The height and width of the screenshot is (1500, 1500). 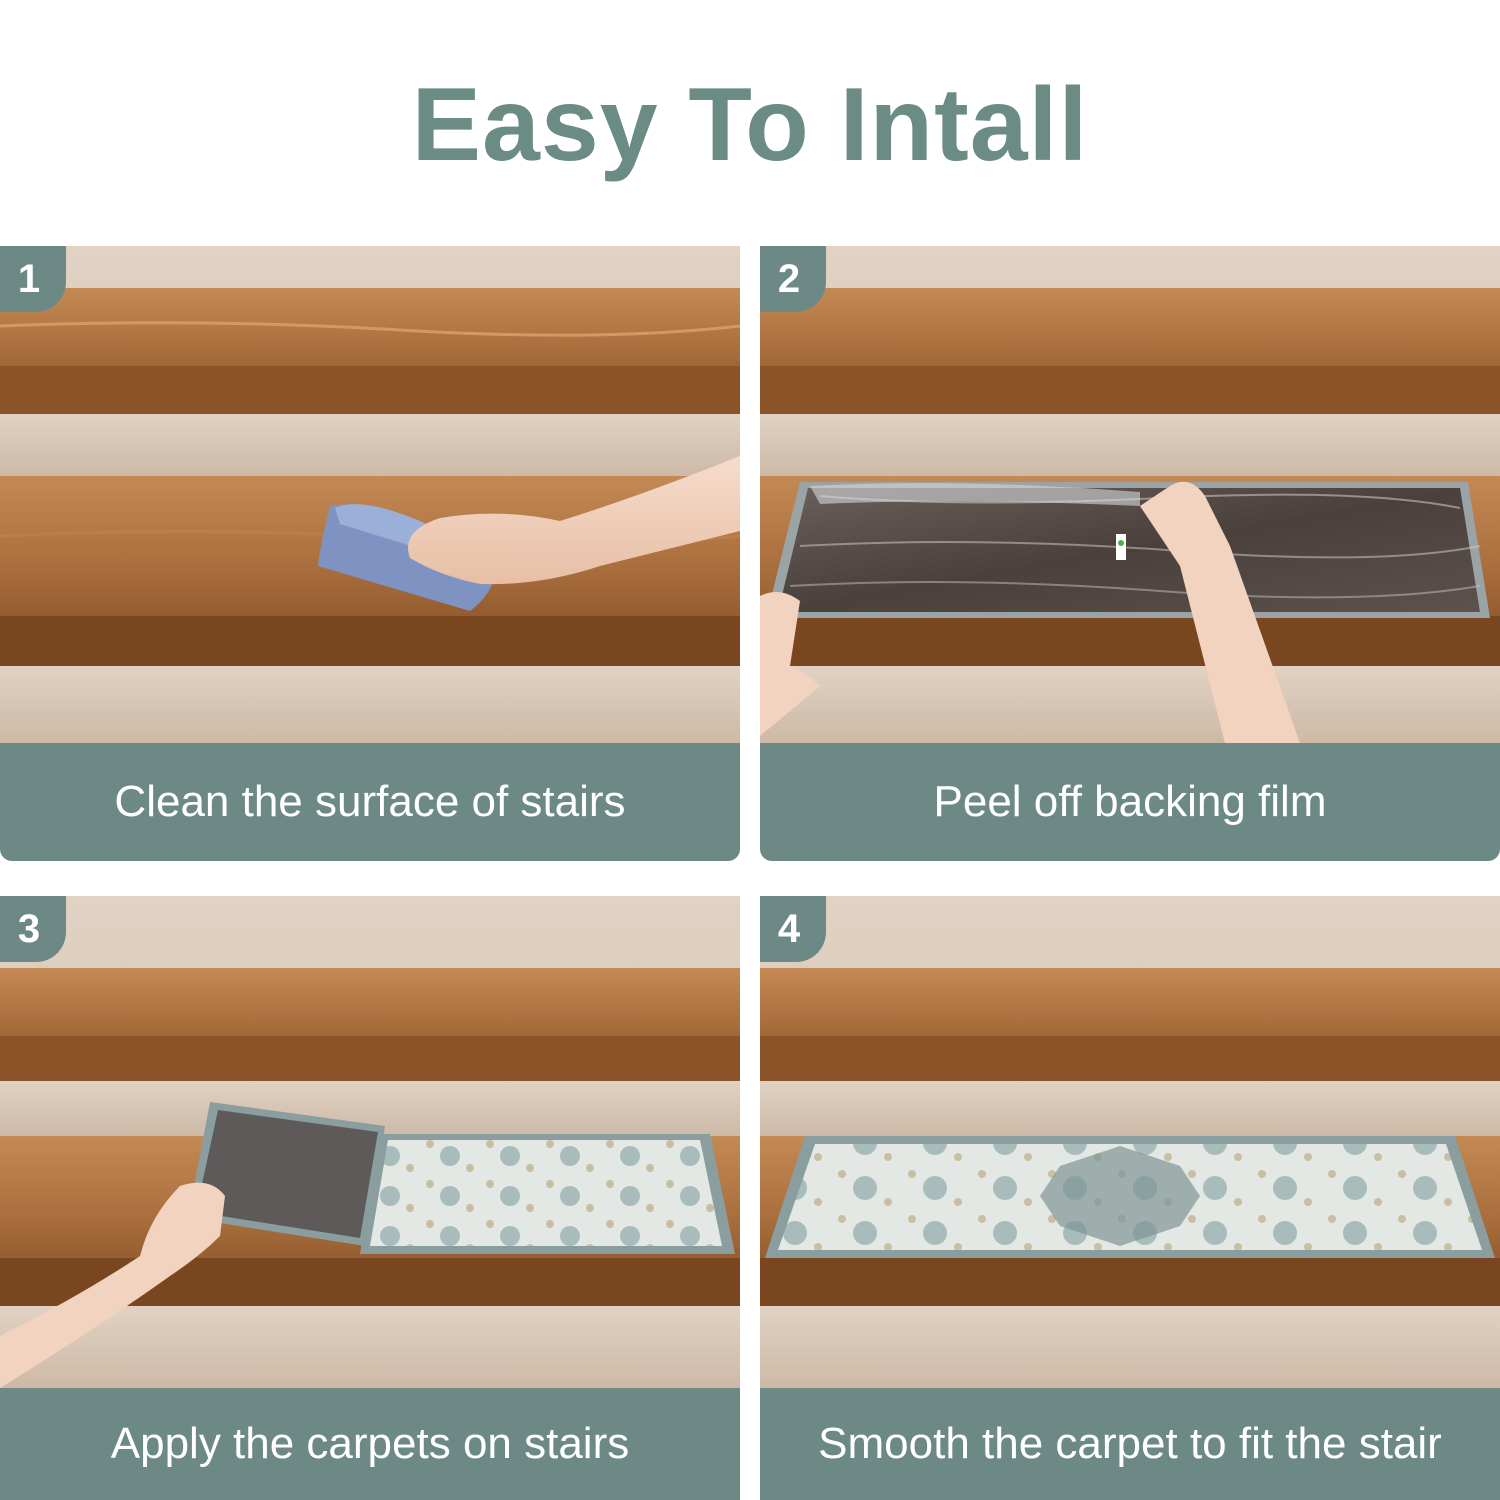 What do you see at coordinates (750, 125) in the screenshot?
I see `page-title: Easy To Intall` at bounding box center [750, 125].